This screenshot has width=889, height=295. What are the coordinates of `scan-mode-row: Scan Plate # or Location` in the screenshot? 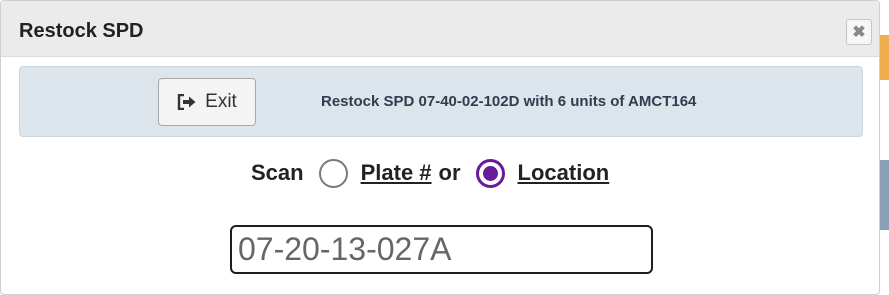 It's located at (430, 173).